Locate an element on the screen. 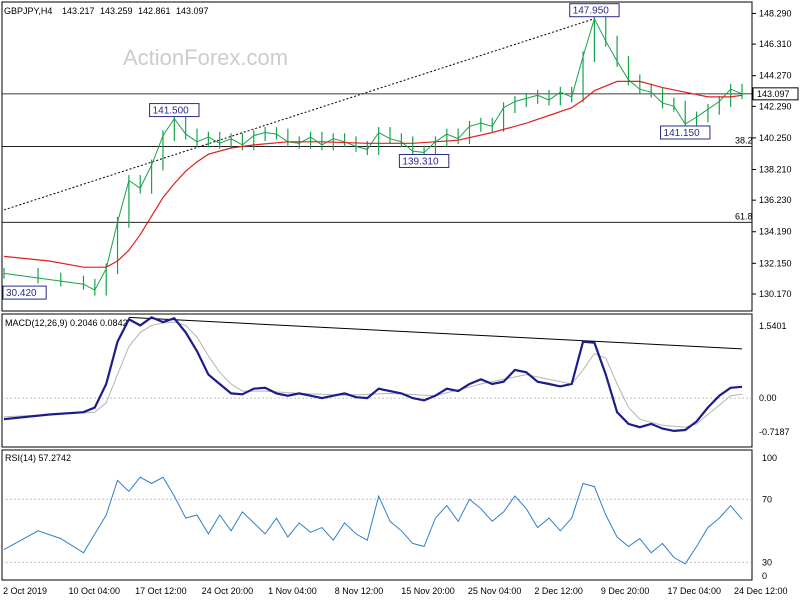 Image resolution: width=800 pixels, height=605 pixels. time-tick-label: 24 Oct 20:00 is located at coordinates (228, 591).